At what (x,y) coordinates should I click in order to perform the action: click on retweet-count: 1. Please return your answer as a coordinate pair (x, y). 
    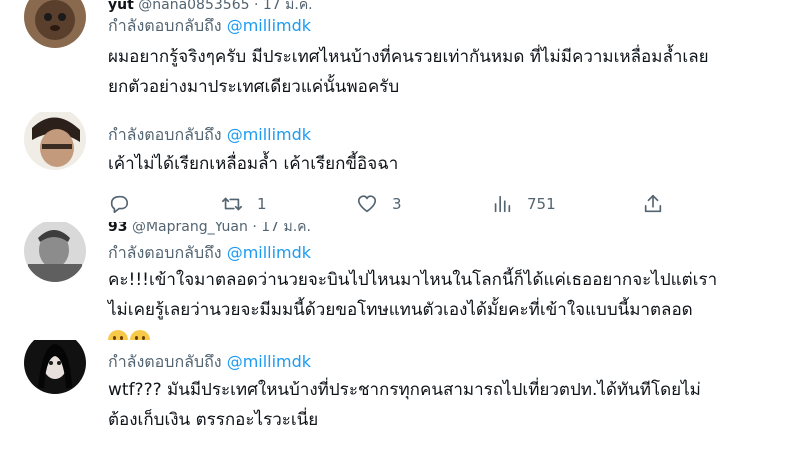
    Looking at the image, I should click on (262, 204).